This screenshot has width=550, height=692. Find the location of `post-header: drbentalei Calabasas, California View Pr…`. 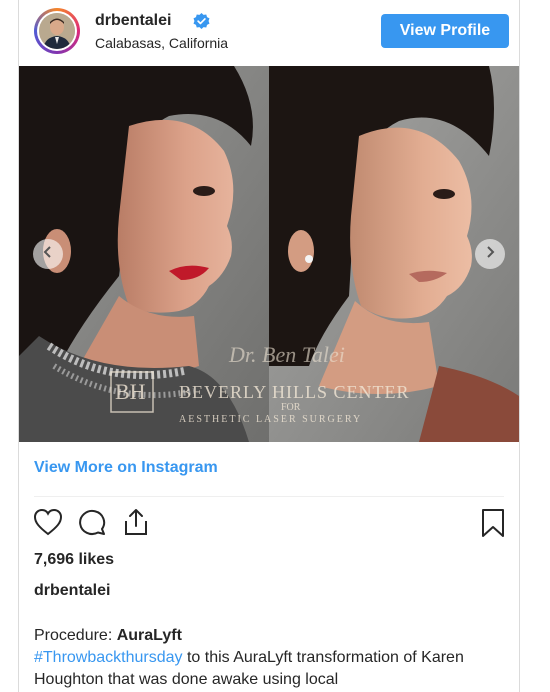

post-header: drbentalei Calabasas, California View Pr… is located at coordinates (269, 33).